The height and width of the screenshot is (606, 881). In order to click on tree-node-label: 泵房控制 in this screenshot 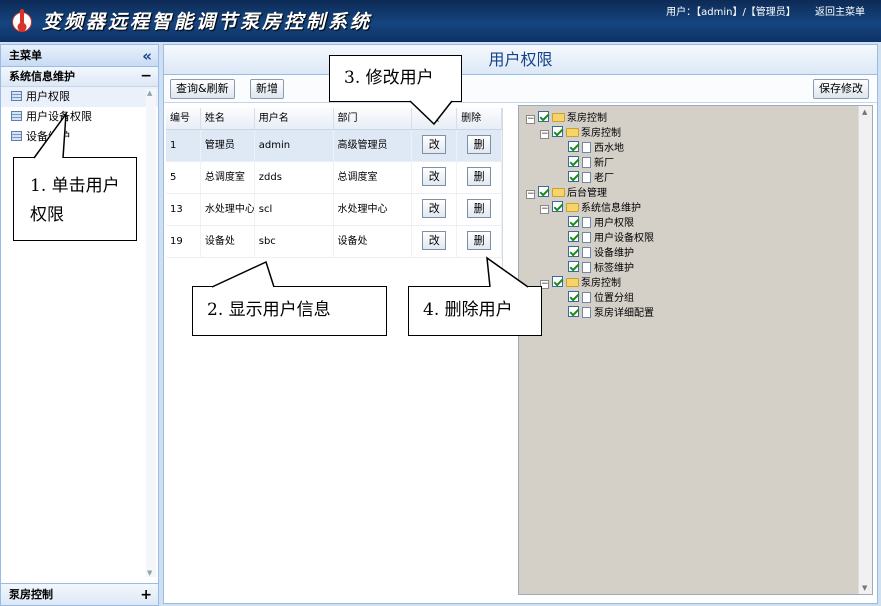, I will do `click(601, 283)`.